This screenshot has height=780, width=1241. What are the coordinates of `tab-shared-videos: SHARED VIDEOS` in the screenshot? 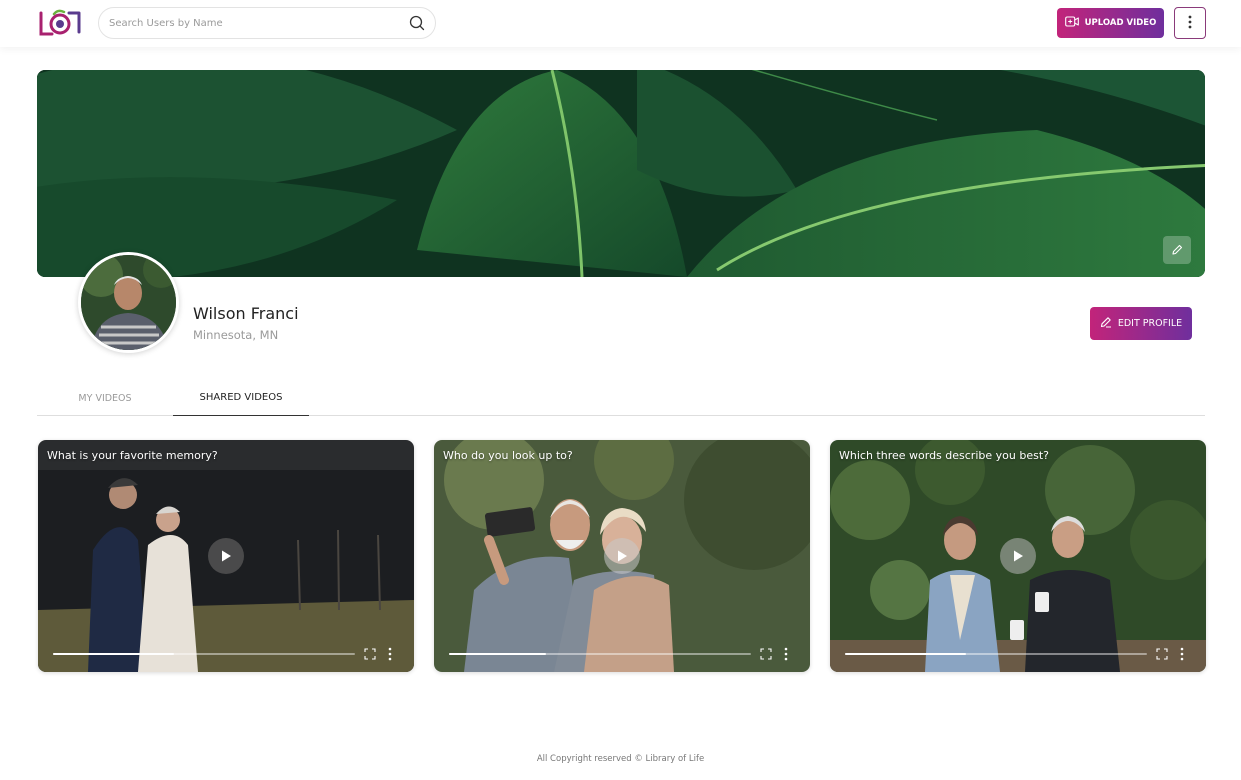 It's located at (241, 398).